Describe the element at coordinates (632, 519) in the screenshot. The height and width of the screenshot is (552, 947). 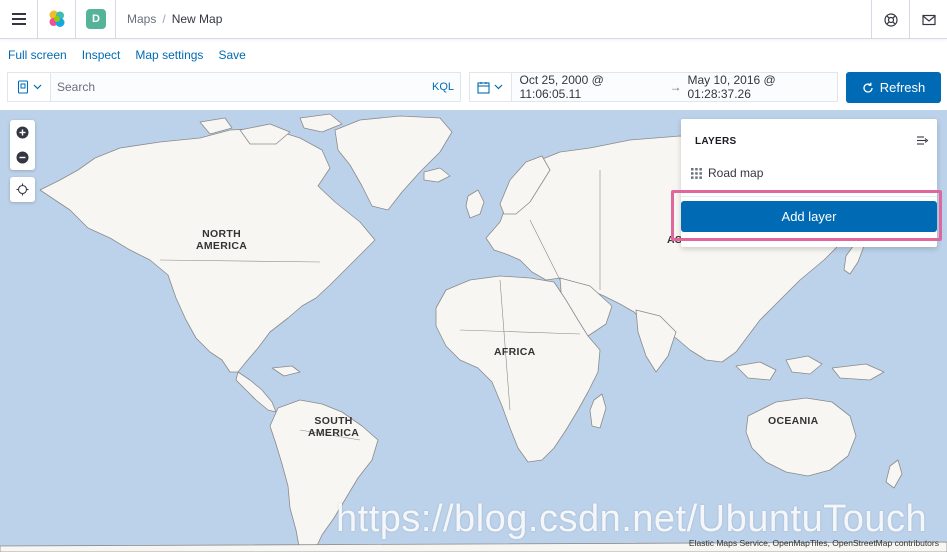
I see `watermark: https://blog.csdn.net/UbuntuTouch` at that location.